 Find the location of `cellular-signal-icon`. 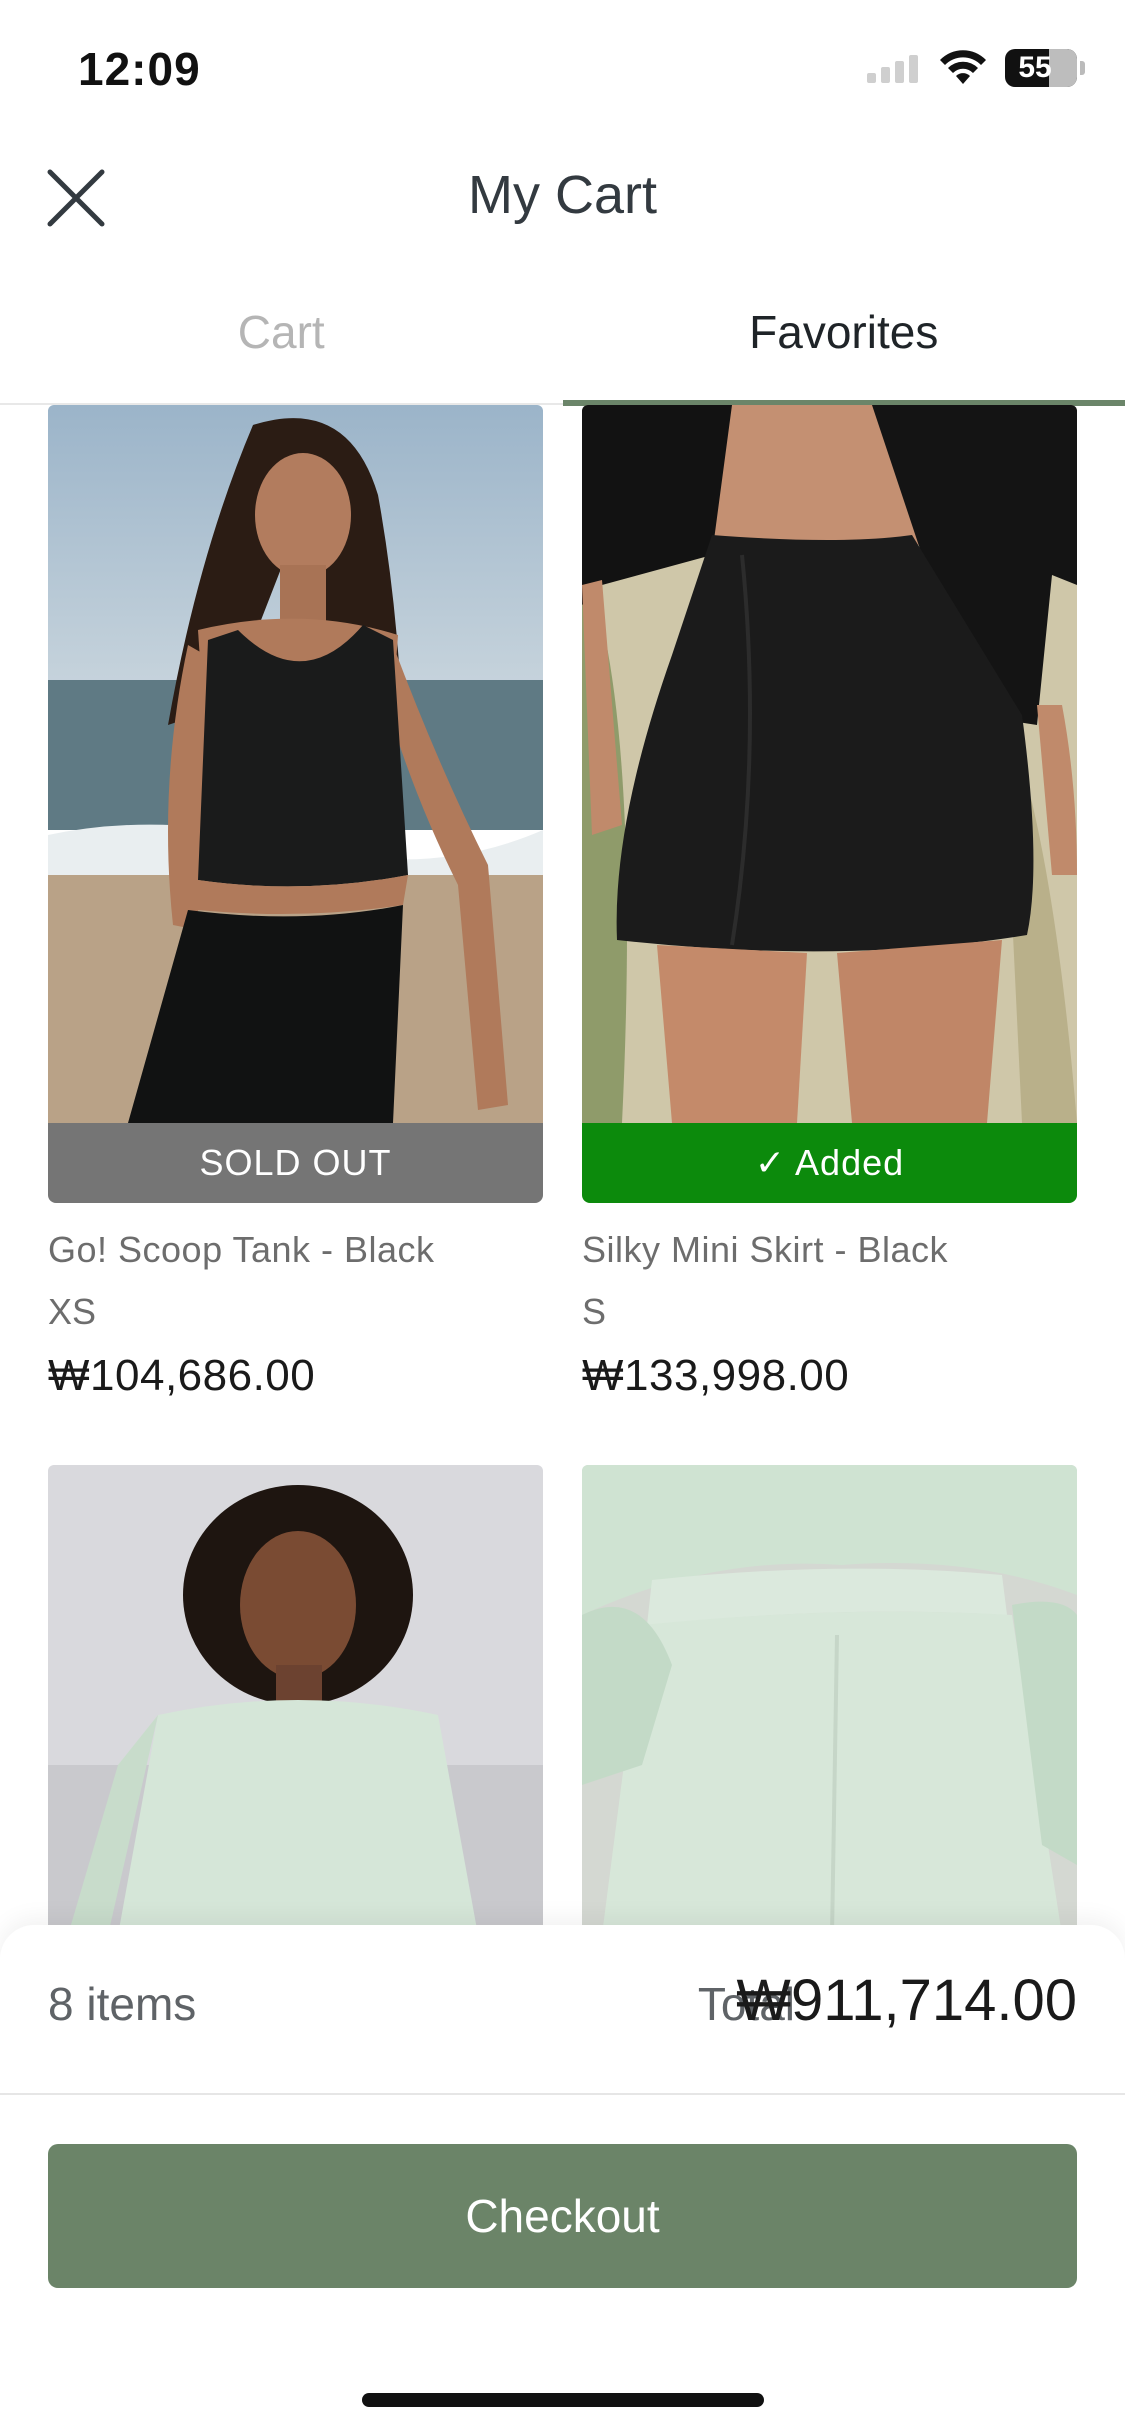

cellular-signal-icon is located at coordinates (894, 68).